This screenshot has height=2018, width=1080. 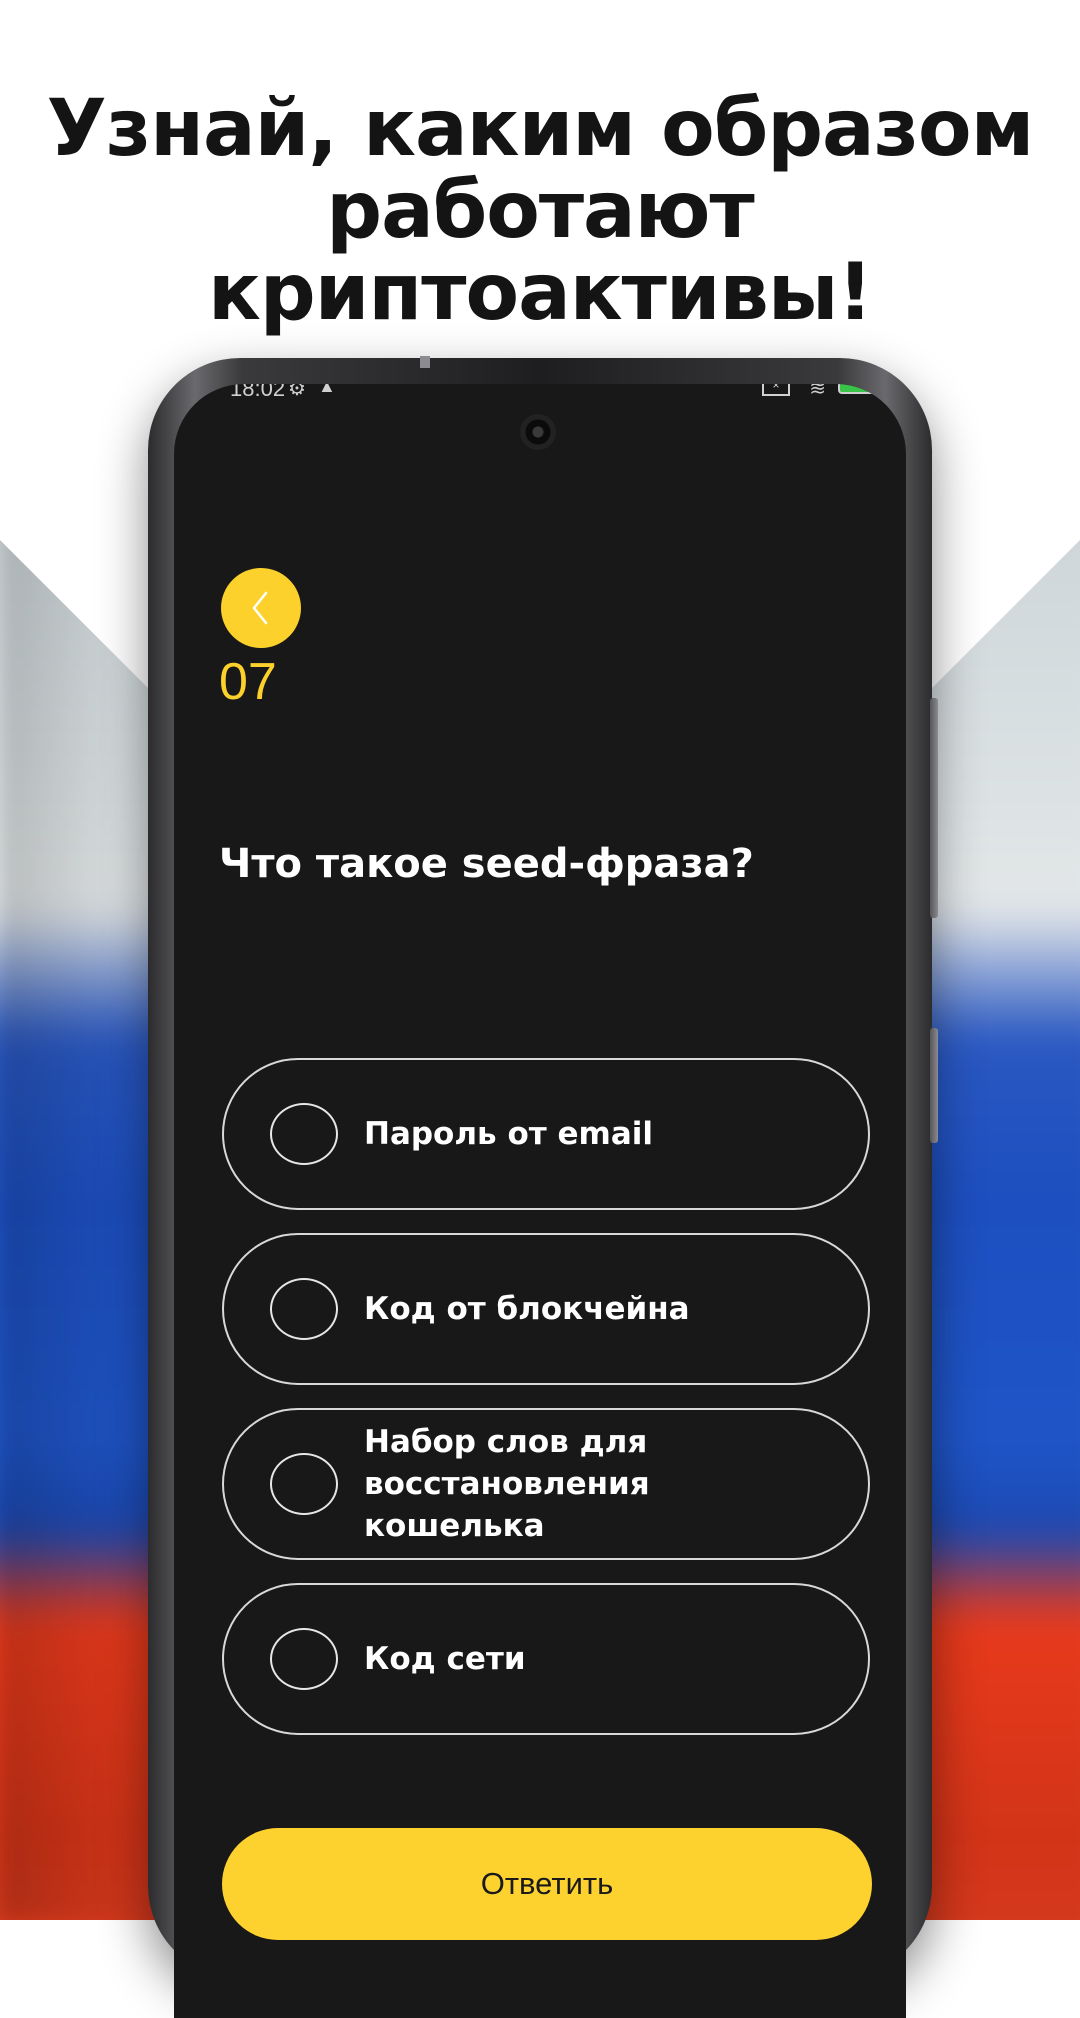 What do you see at coordinates (540, 129) in the screenshot?
I see `headline-line-1: Узнай, каким образом` at bounding box center [540, 129].